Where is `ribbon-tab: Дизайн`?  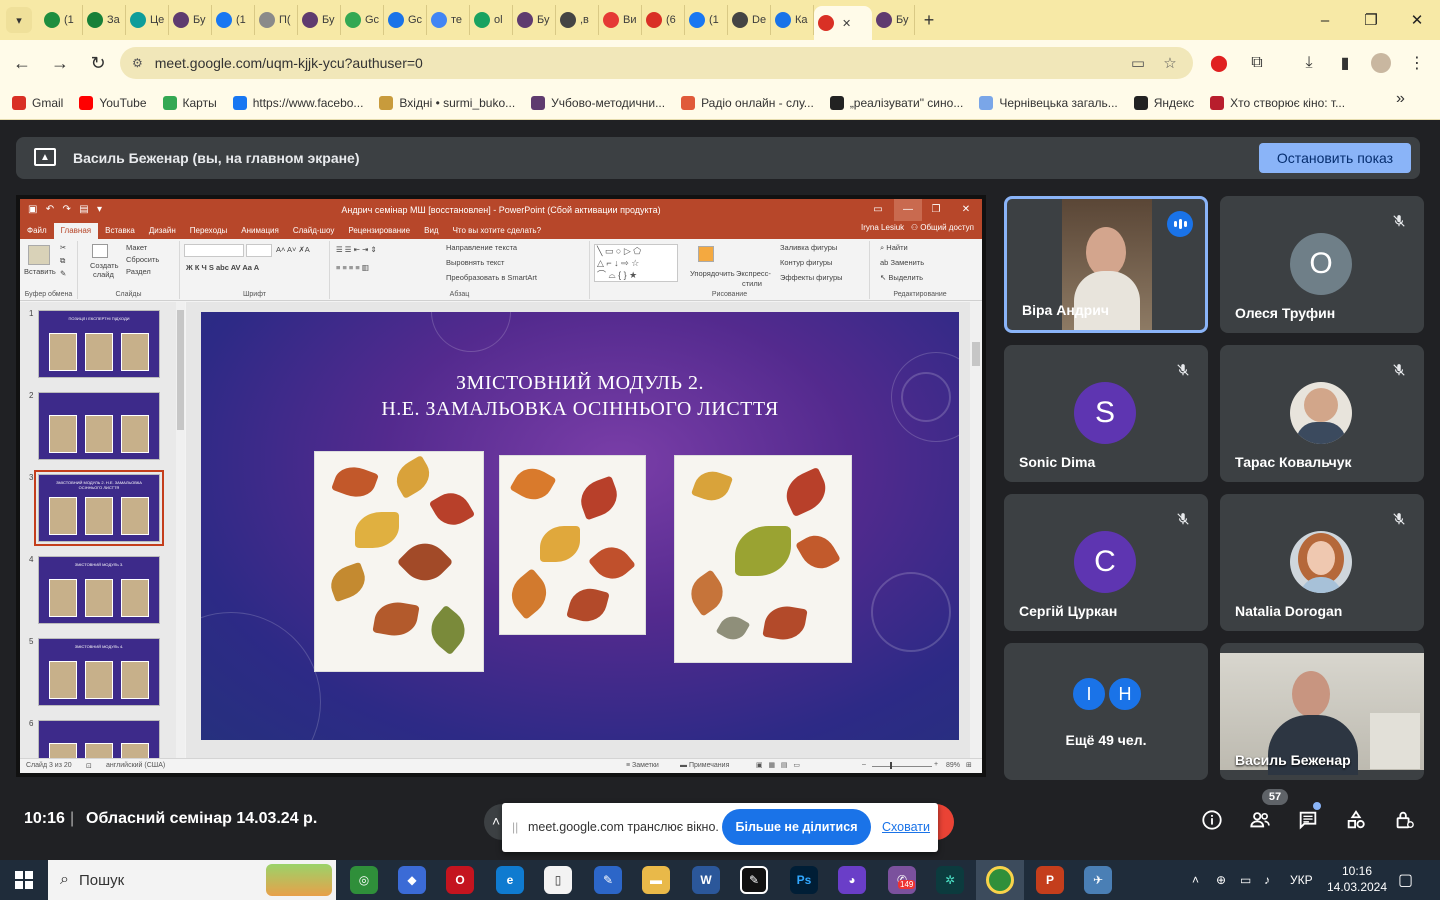
ribbon-tab: Дизайн is located at coordinates (162, 231).